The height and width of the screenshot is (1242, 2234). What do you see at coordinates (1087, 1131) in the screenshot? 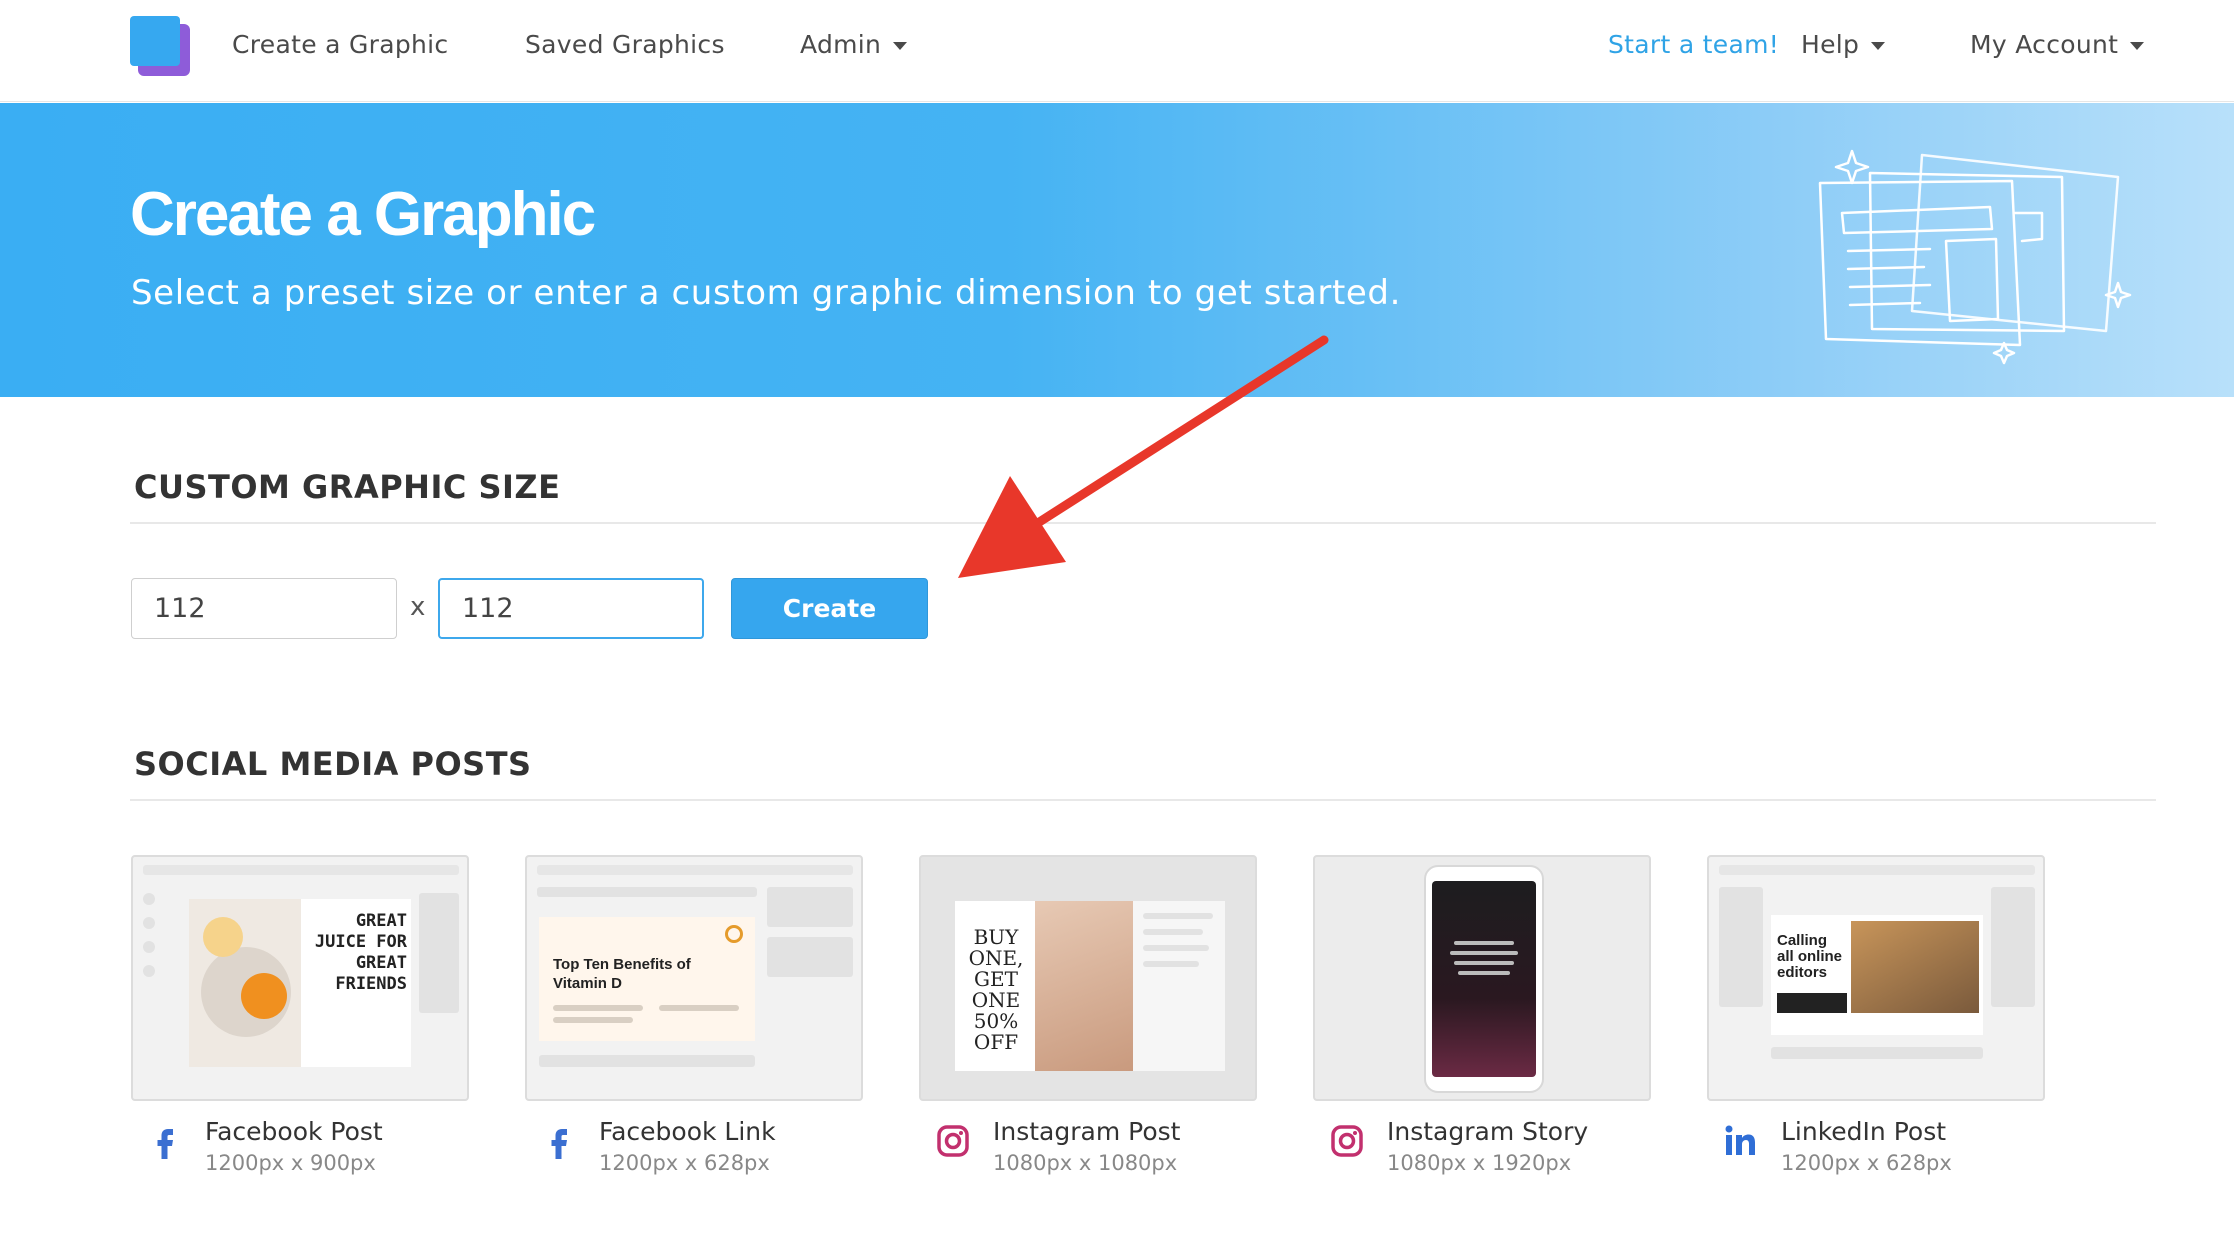
I see `card-title: Instagram Post` at bounding box center [1087, 1131].